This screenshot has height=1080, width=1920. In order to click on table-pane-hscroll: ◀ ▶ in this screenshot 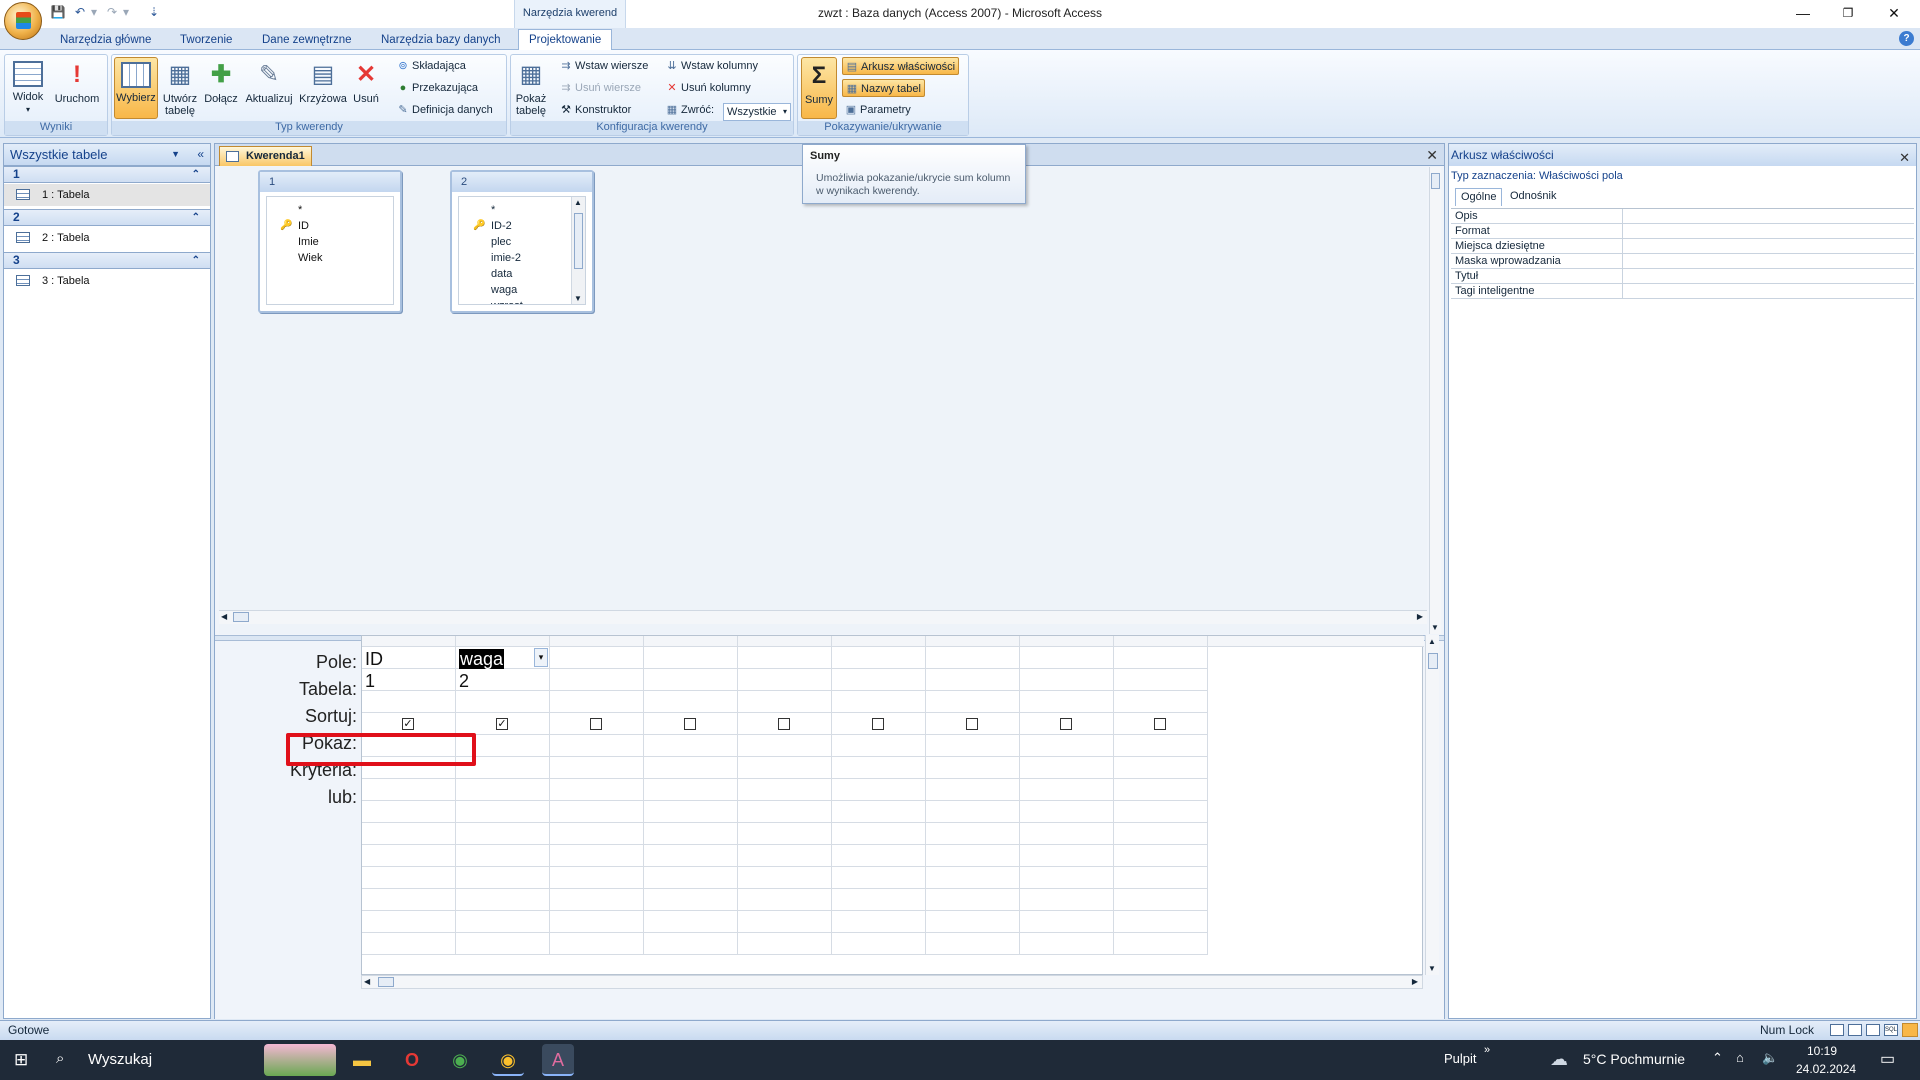, I will do `click(823, 617)`.